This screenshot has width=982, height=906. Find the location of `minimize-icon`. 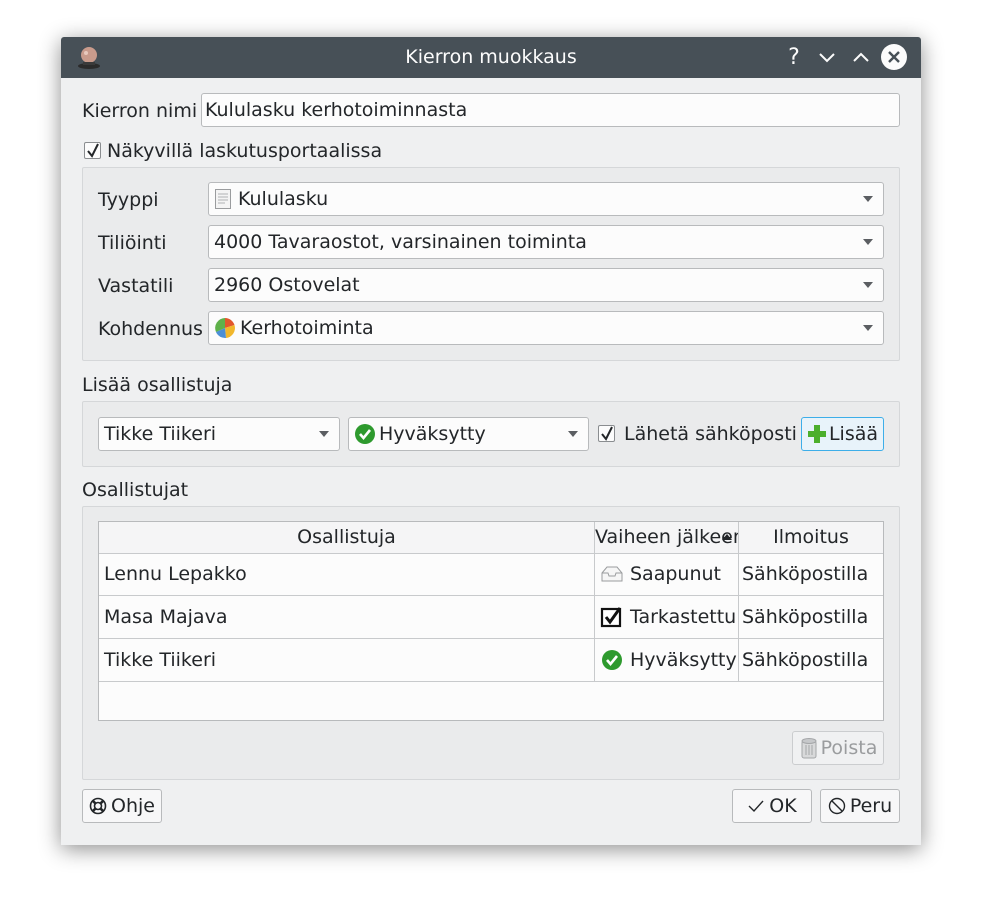

minimize-icon is located at coordinates (827, 57).